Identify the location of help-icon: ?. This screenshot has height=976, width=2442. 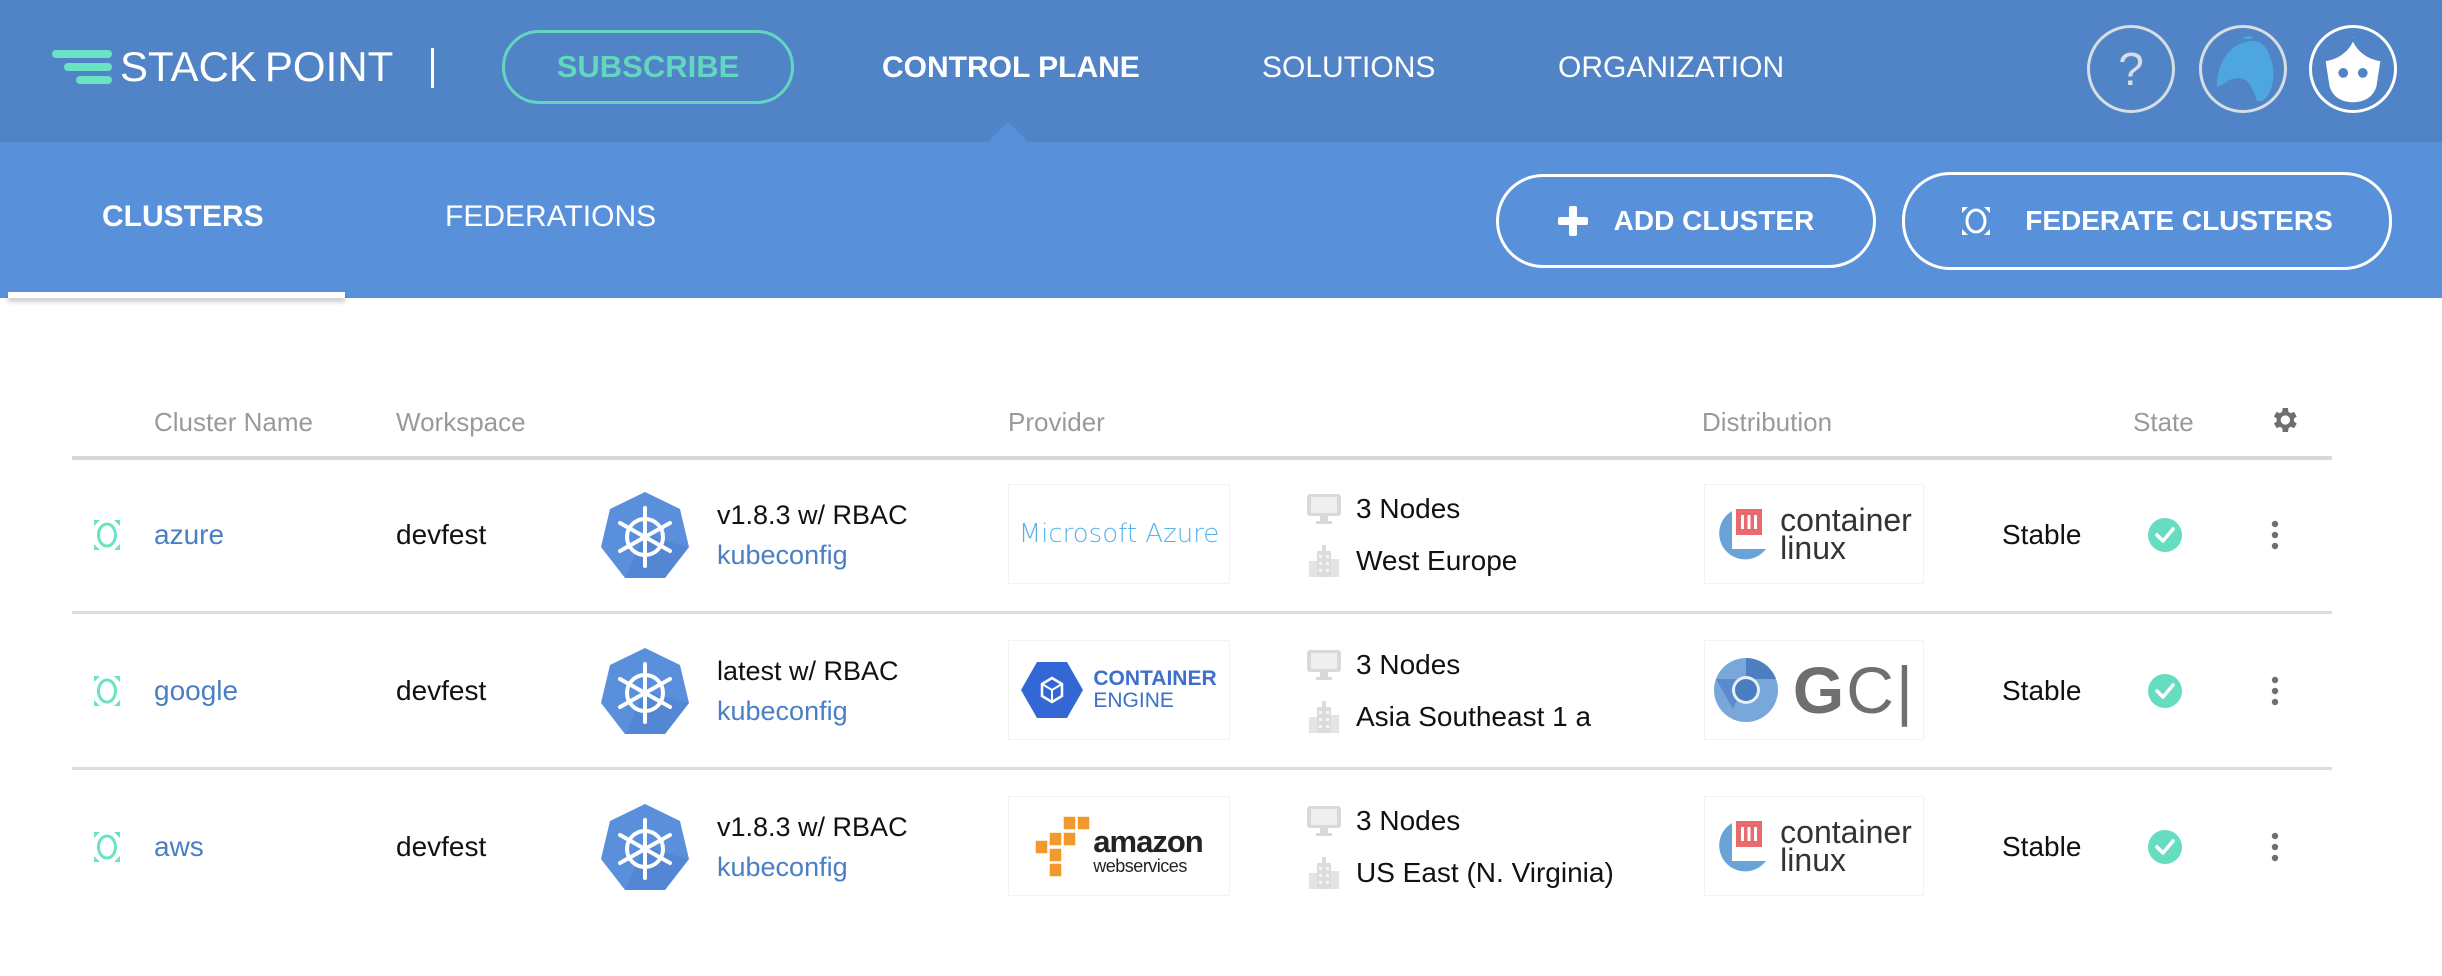
(2131, 69).